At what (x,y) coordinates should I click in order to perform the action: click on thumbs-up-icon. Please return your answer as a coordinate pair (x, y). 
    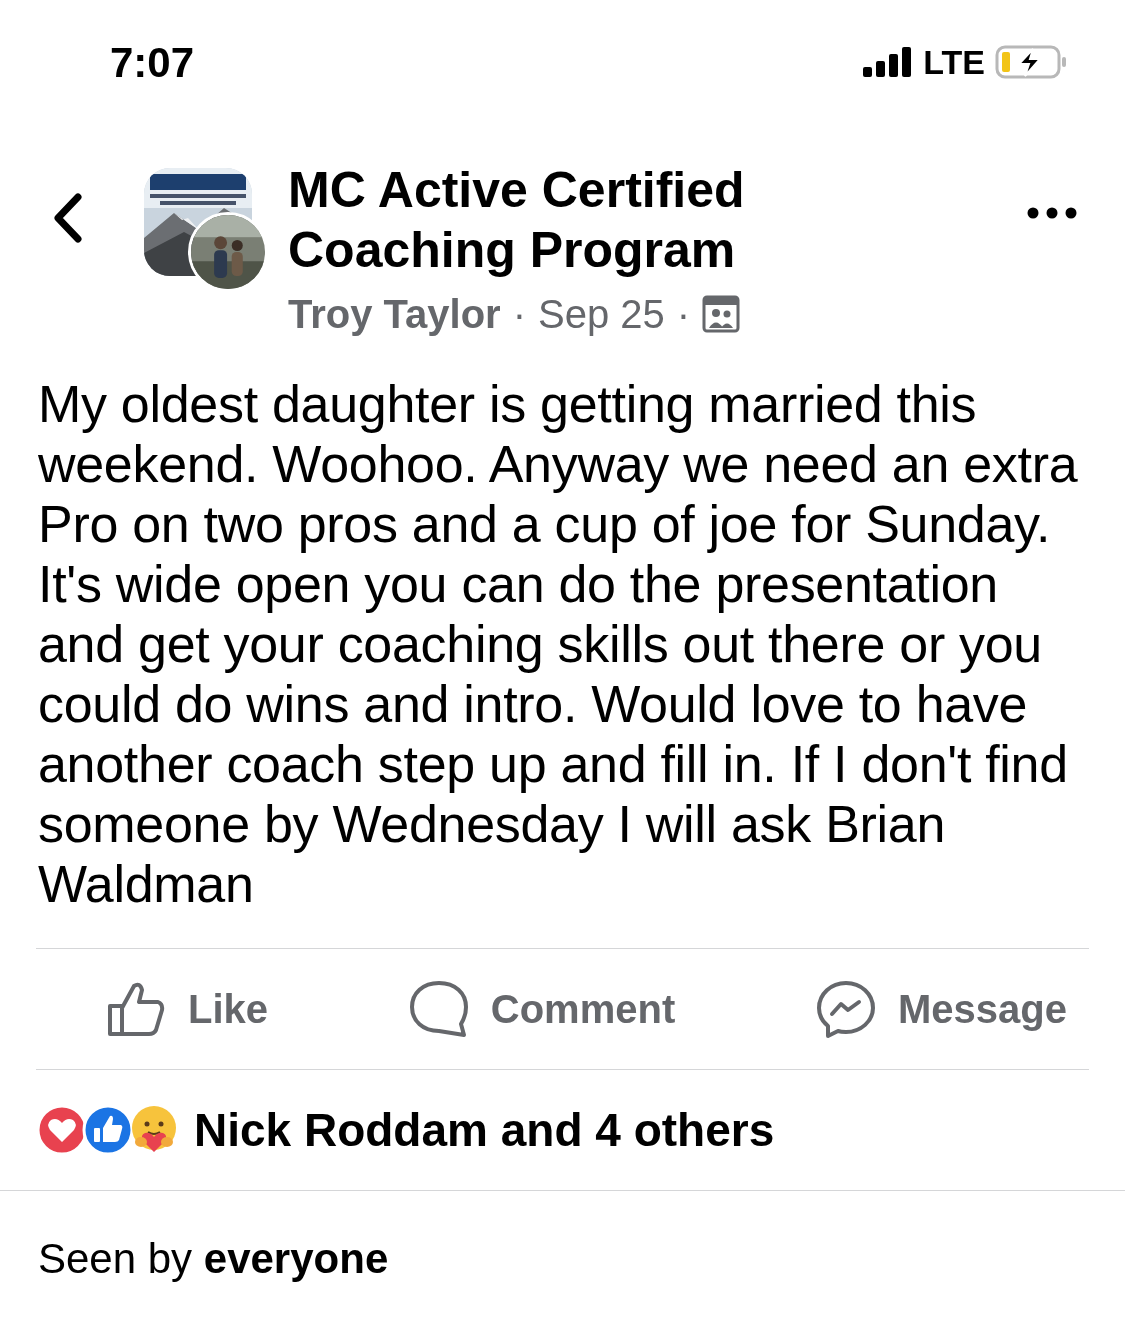
    Looking at the image, I should click on (136, 1009).